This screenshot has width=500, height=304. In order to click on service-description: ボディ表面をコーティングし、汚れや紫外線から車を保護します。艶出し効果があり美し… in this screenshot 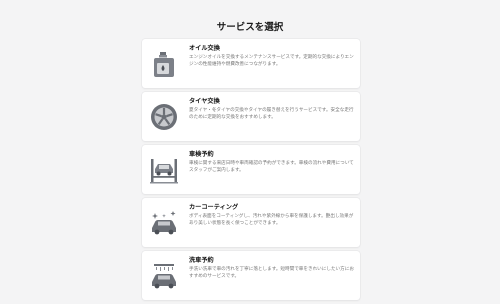, I will do `click(271, 220)`.